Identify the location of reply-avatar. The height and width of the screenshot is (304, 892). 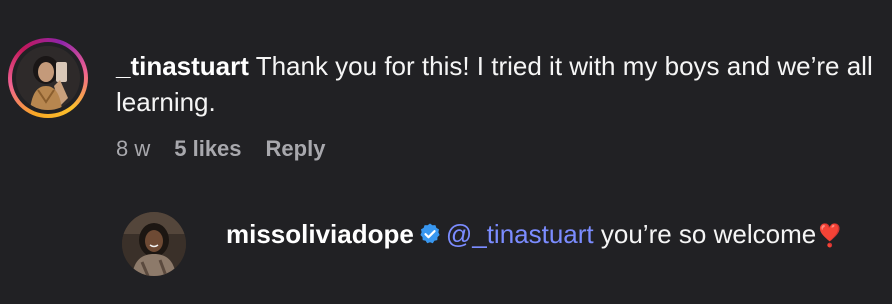
(154, 244).